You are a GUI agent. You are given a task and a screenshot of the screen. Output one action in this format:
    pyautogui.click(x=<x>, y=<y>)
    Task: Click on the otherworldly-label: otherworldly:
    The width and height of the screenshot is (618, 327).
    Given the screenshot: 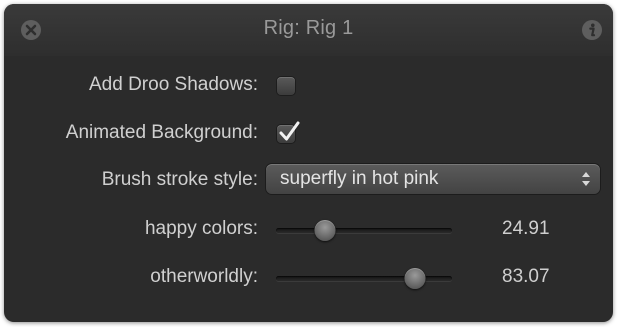 What is the action you would take?
    pyautogui.click(x=204, y=276)
    